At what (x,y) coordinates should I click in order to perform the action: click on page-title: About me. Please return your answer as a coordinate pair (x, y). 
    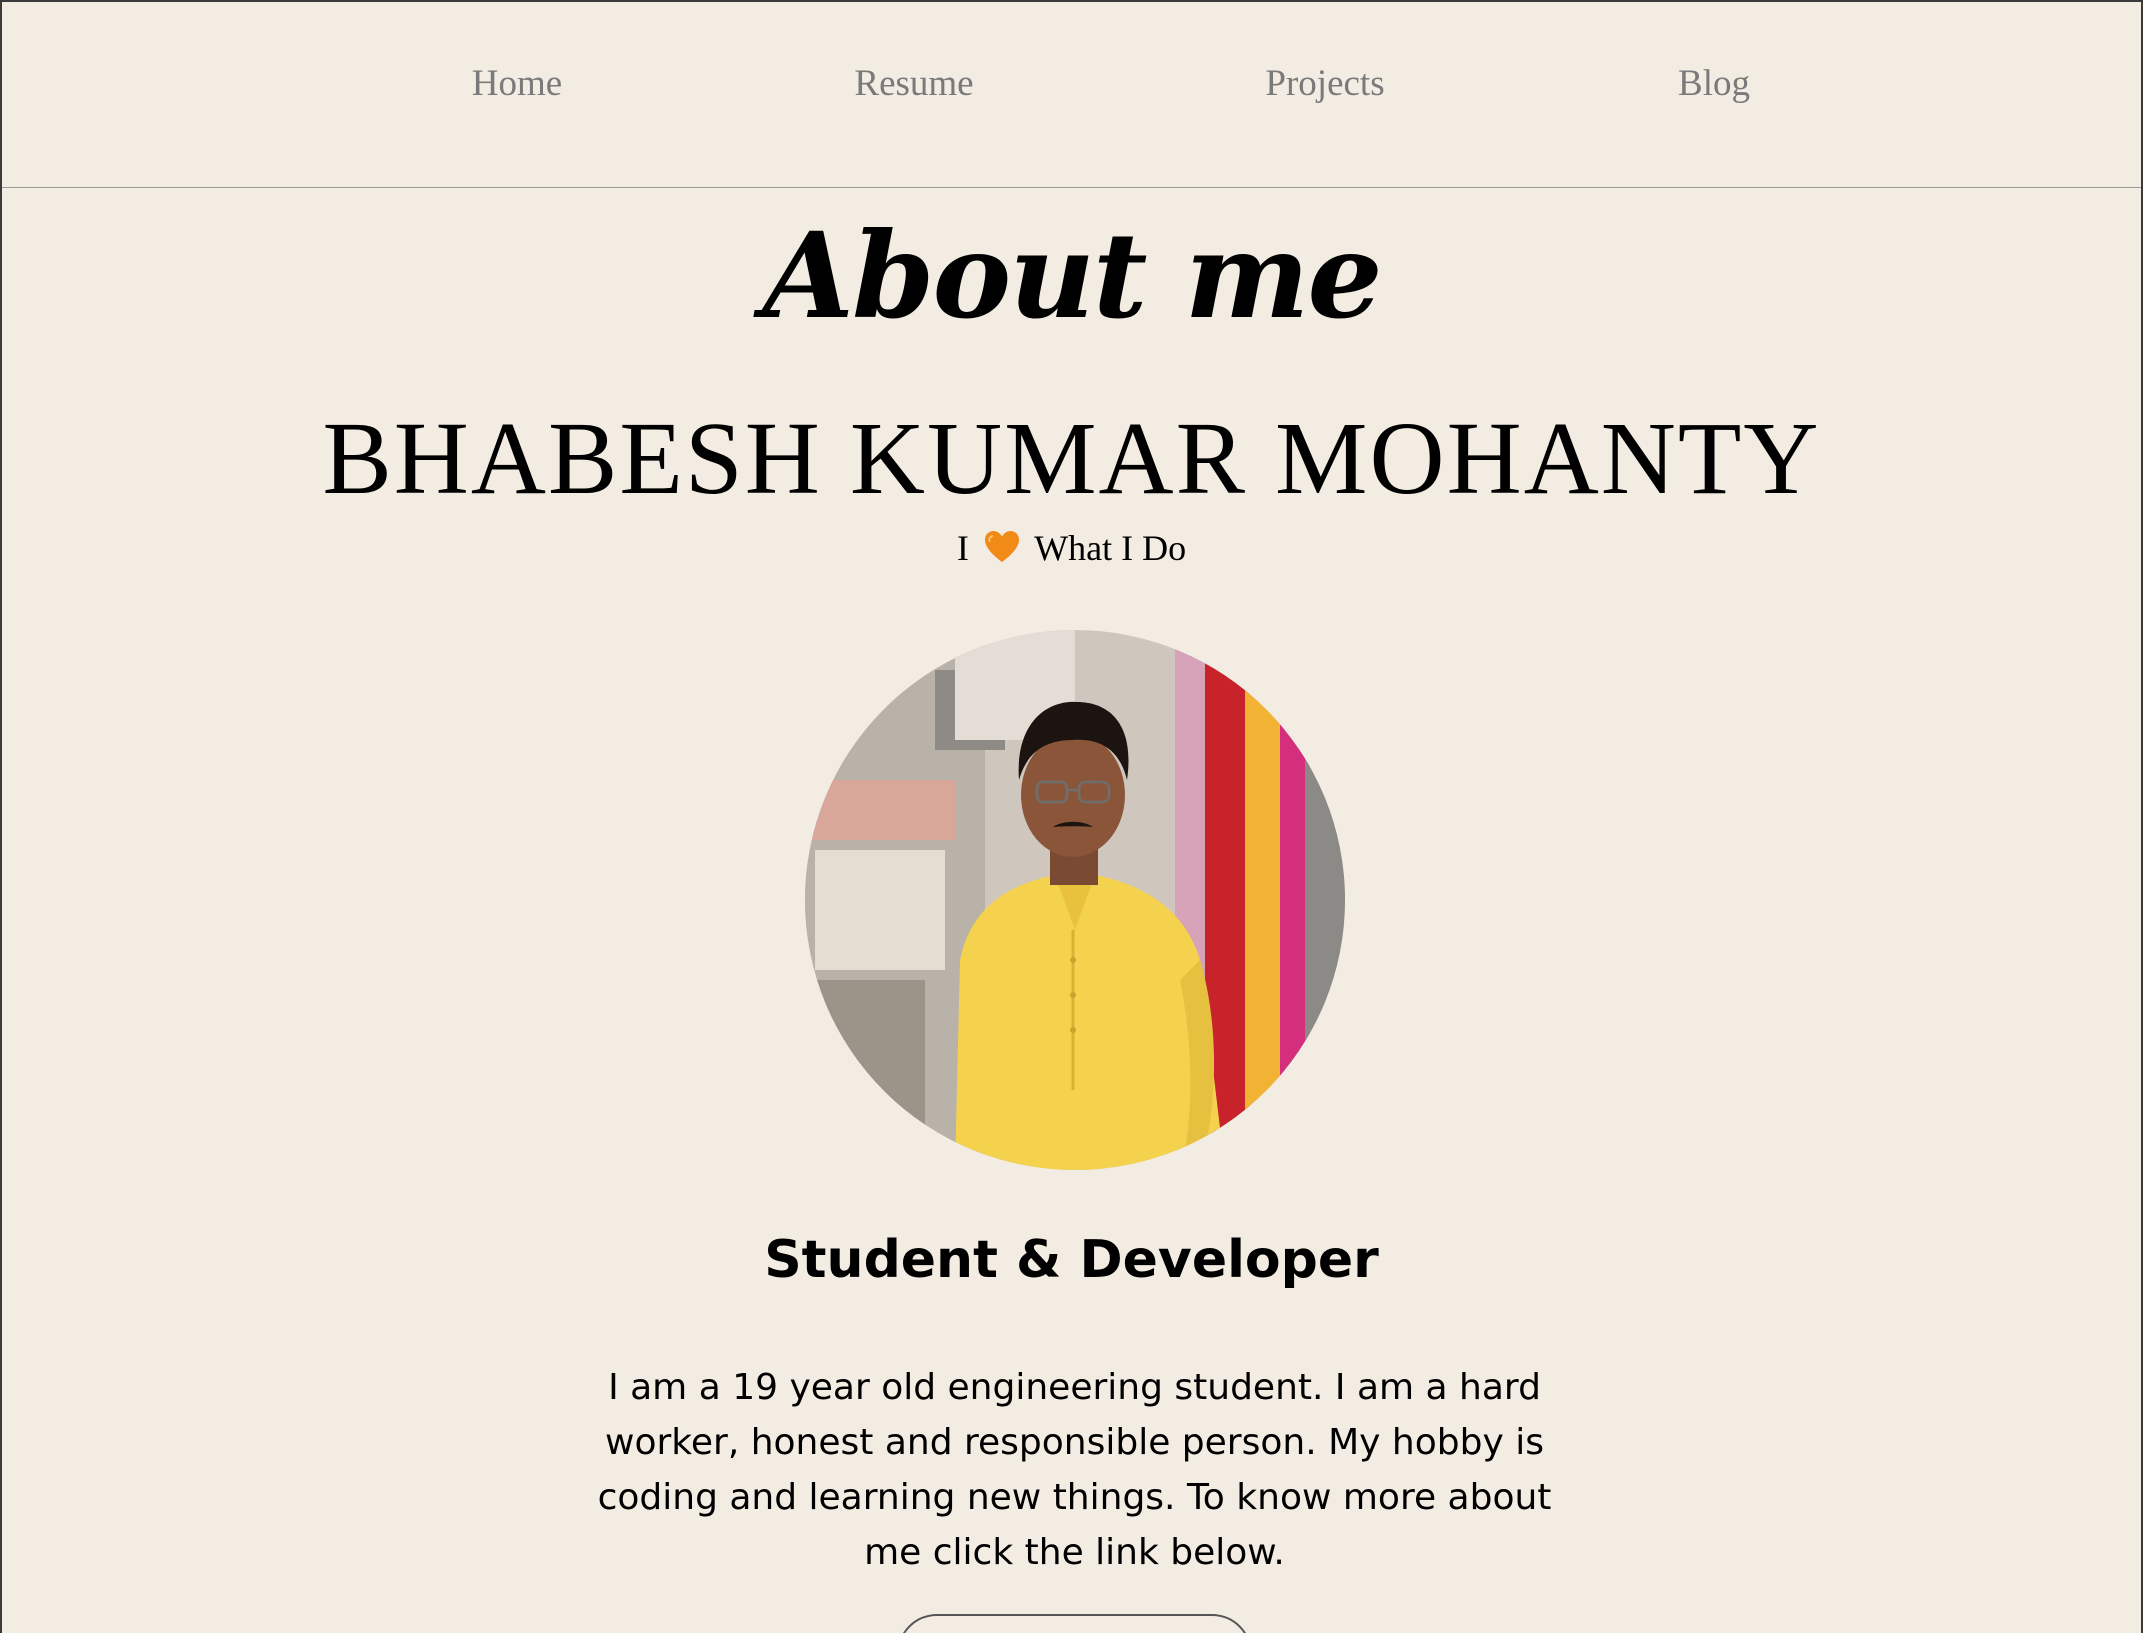
    Looking at the image, I should click on (1072, 275).